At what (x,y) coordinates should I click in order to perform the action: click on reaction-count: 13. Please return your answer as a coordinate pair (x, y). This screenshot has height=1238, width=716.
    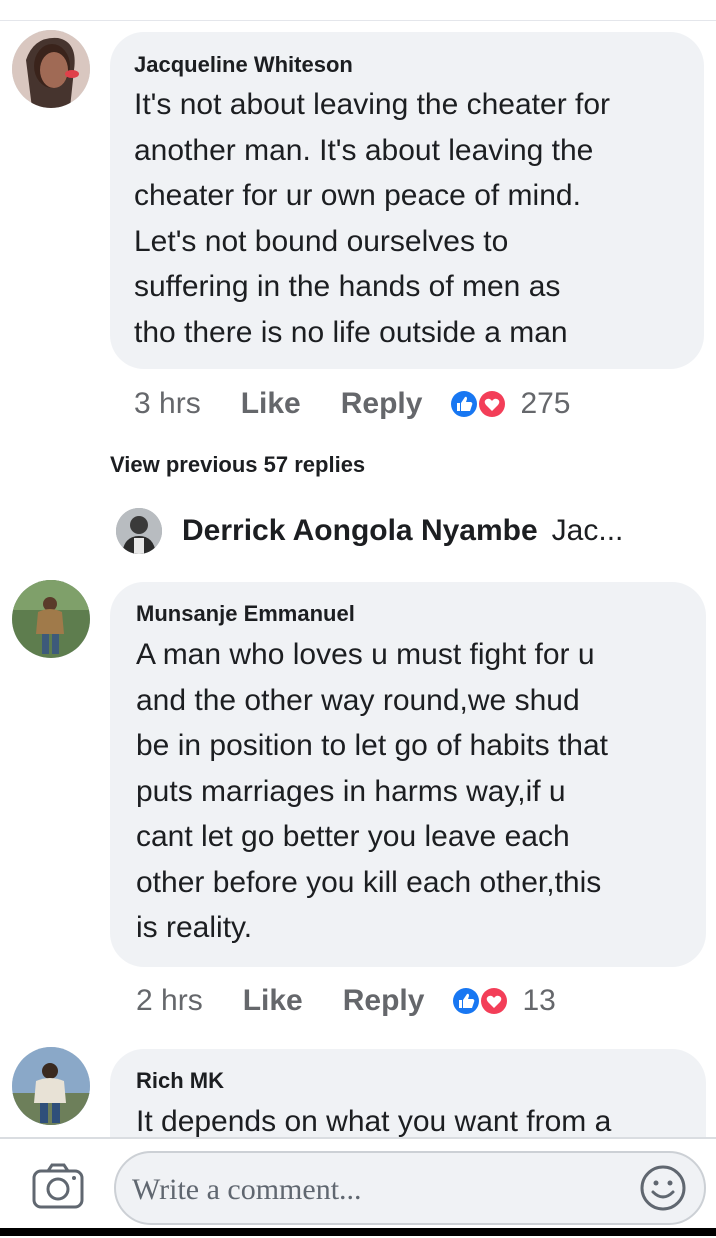
    Looking at the image, I should click on (538, 1001).